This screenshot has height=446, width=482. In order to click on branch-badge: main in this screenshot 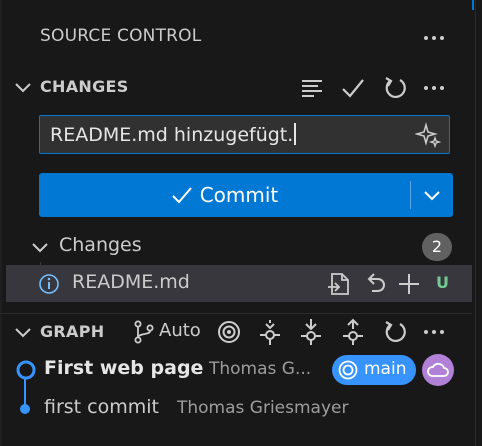, I will do `click(374, 370)`.